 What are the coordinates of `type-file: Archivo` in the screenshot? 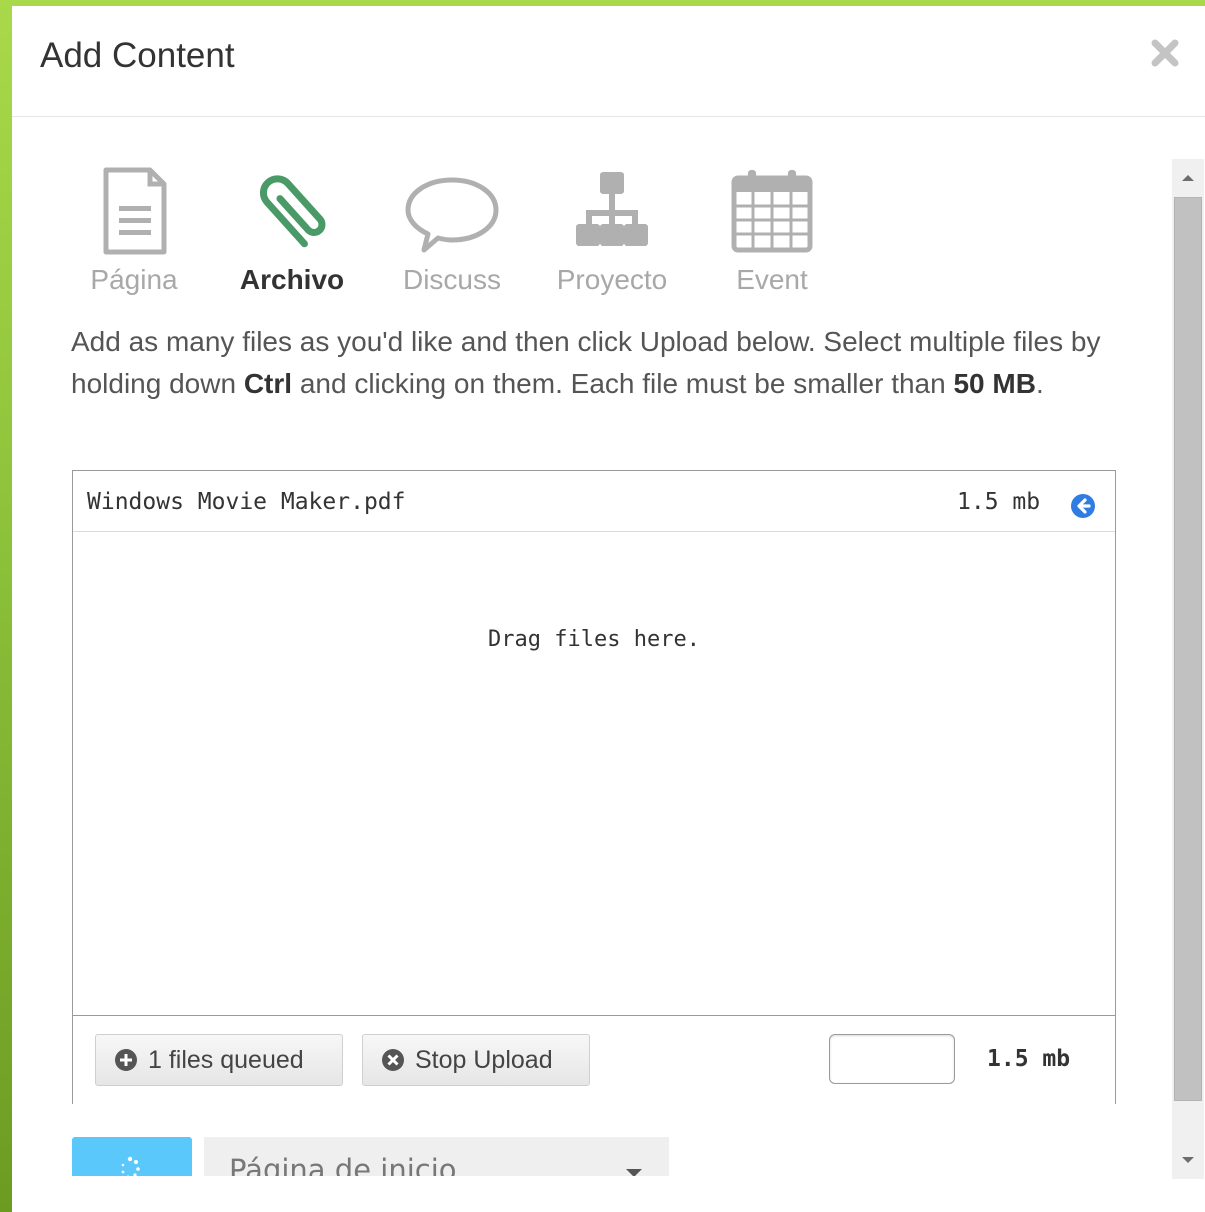 It's located at (292, 236).